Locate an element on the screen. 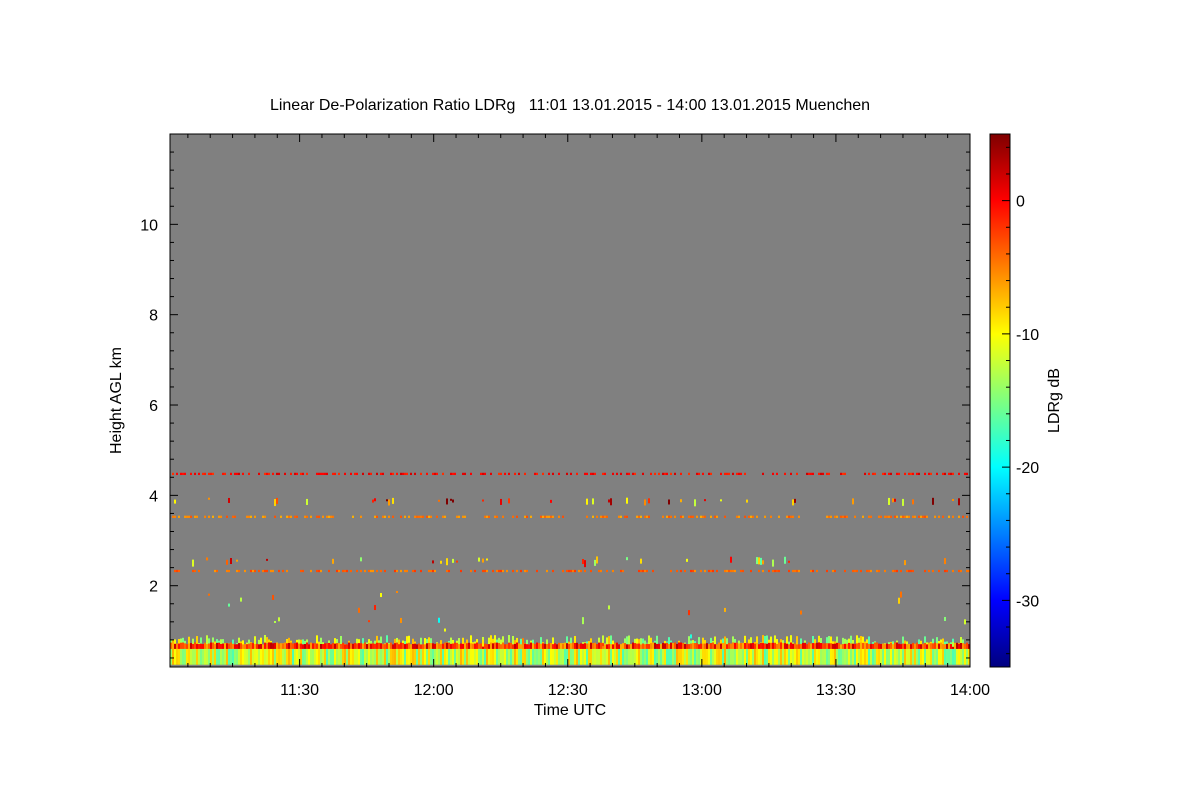 This screenshot has height=800, width=1200. colorbar-tick-label: -20 is located at coordinates (1027, 468).